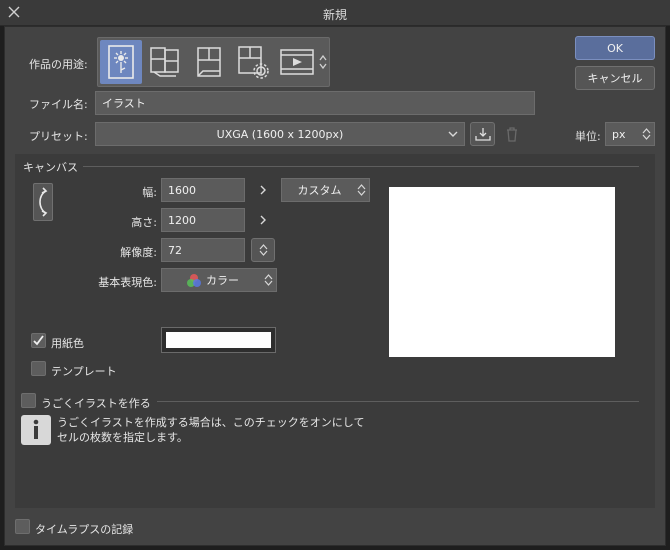 This screenshot has width=670, height=550. I want to click on info-glyph, so click(36, 429).